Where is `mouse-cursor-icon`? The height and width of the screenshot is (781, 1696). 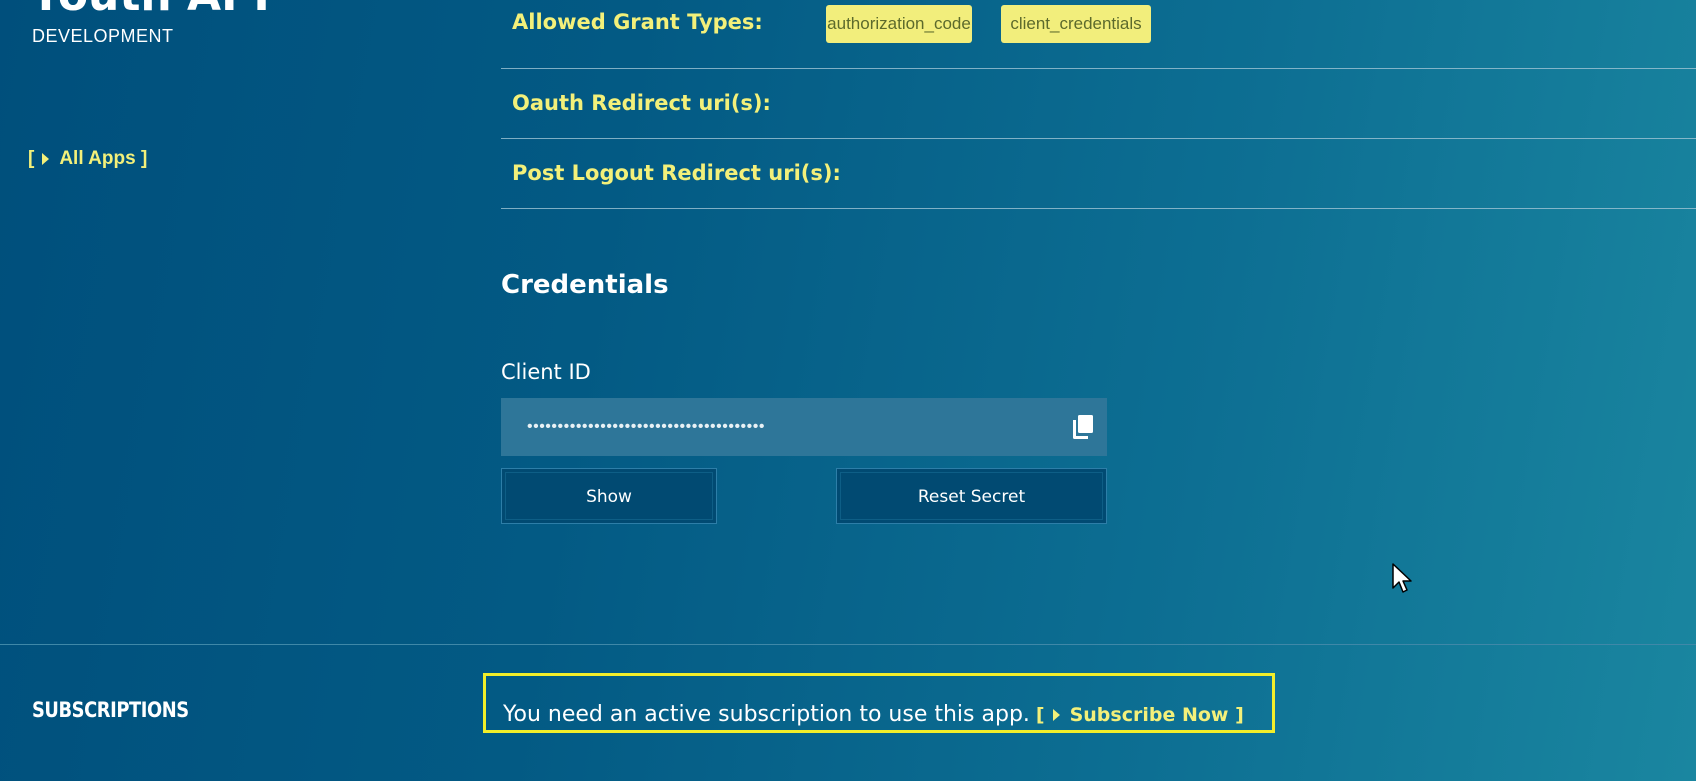
mouse-cursor-icon is located at coordinates (1402, 578).